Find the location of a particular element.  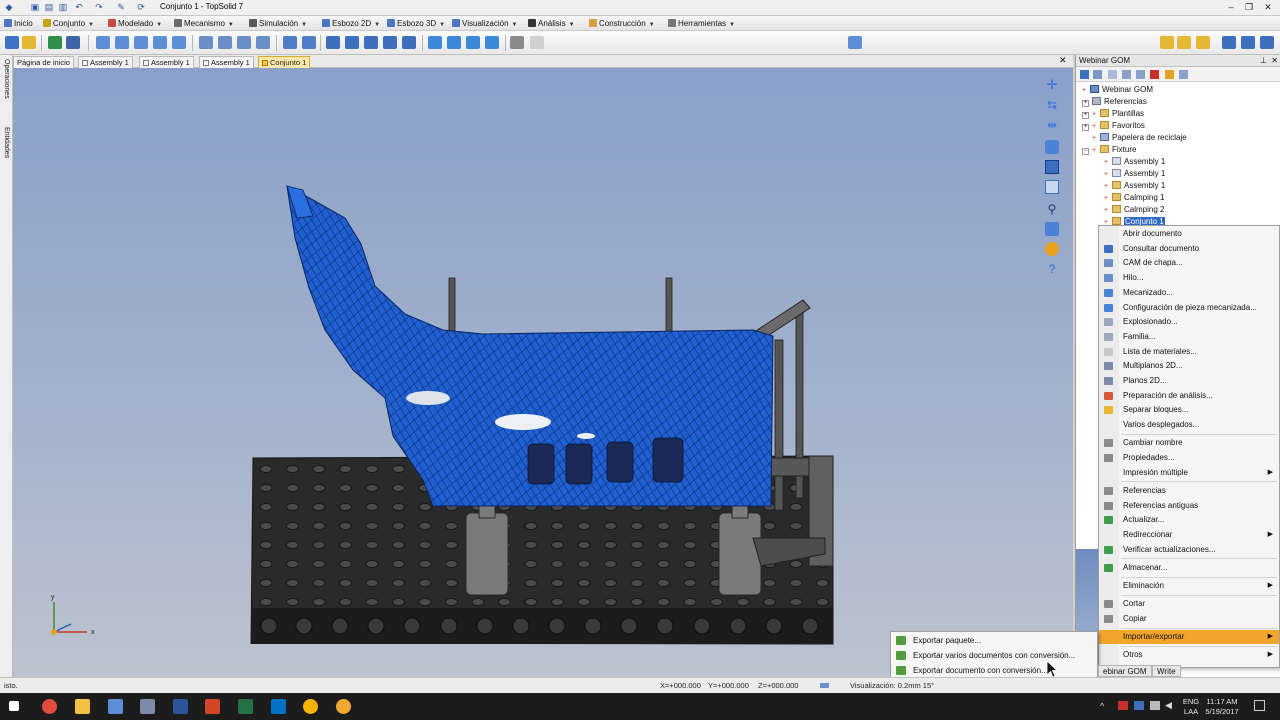

tree-item-assembly-1b: + Assembly 1 is located at coordinates (1134, 174).